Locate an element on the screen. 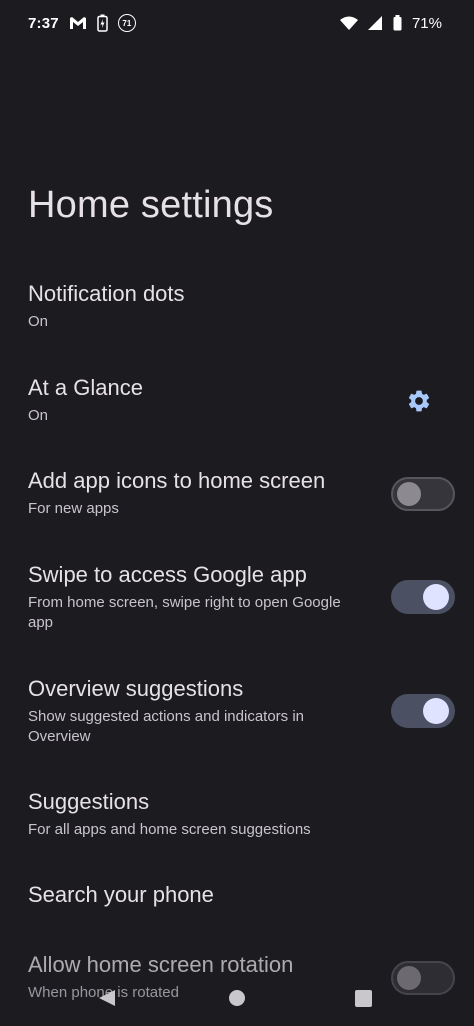 The image size is (474, 1026). status-left: 7:37 71 is located at coordinates (82, 23).